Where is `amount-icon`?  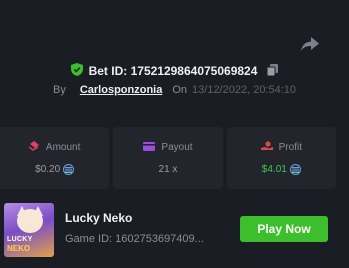
amount-icon is located at coordinates (34, 147).